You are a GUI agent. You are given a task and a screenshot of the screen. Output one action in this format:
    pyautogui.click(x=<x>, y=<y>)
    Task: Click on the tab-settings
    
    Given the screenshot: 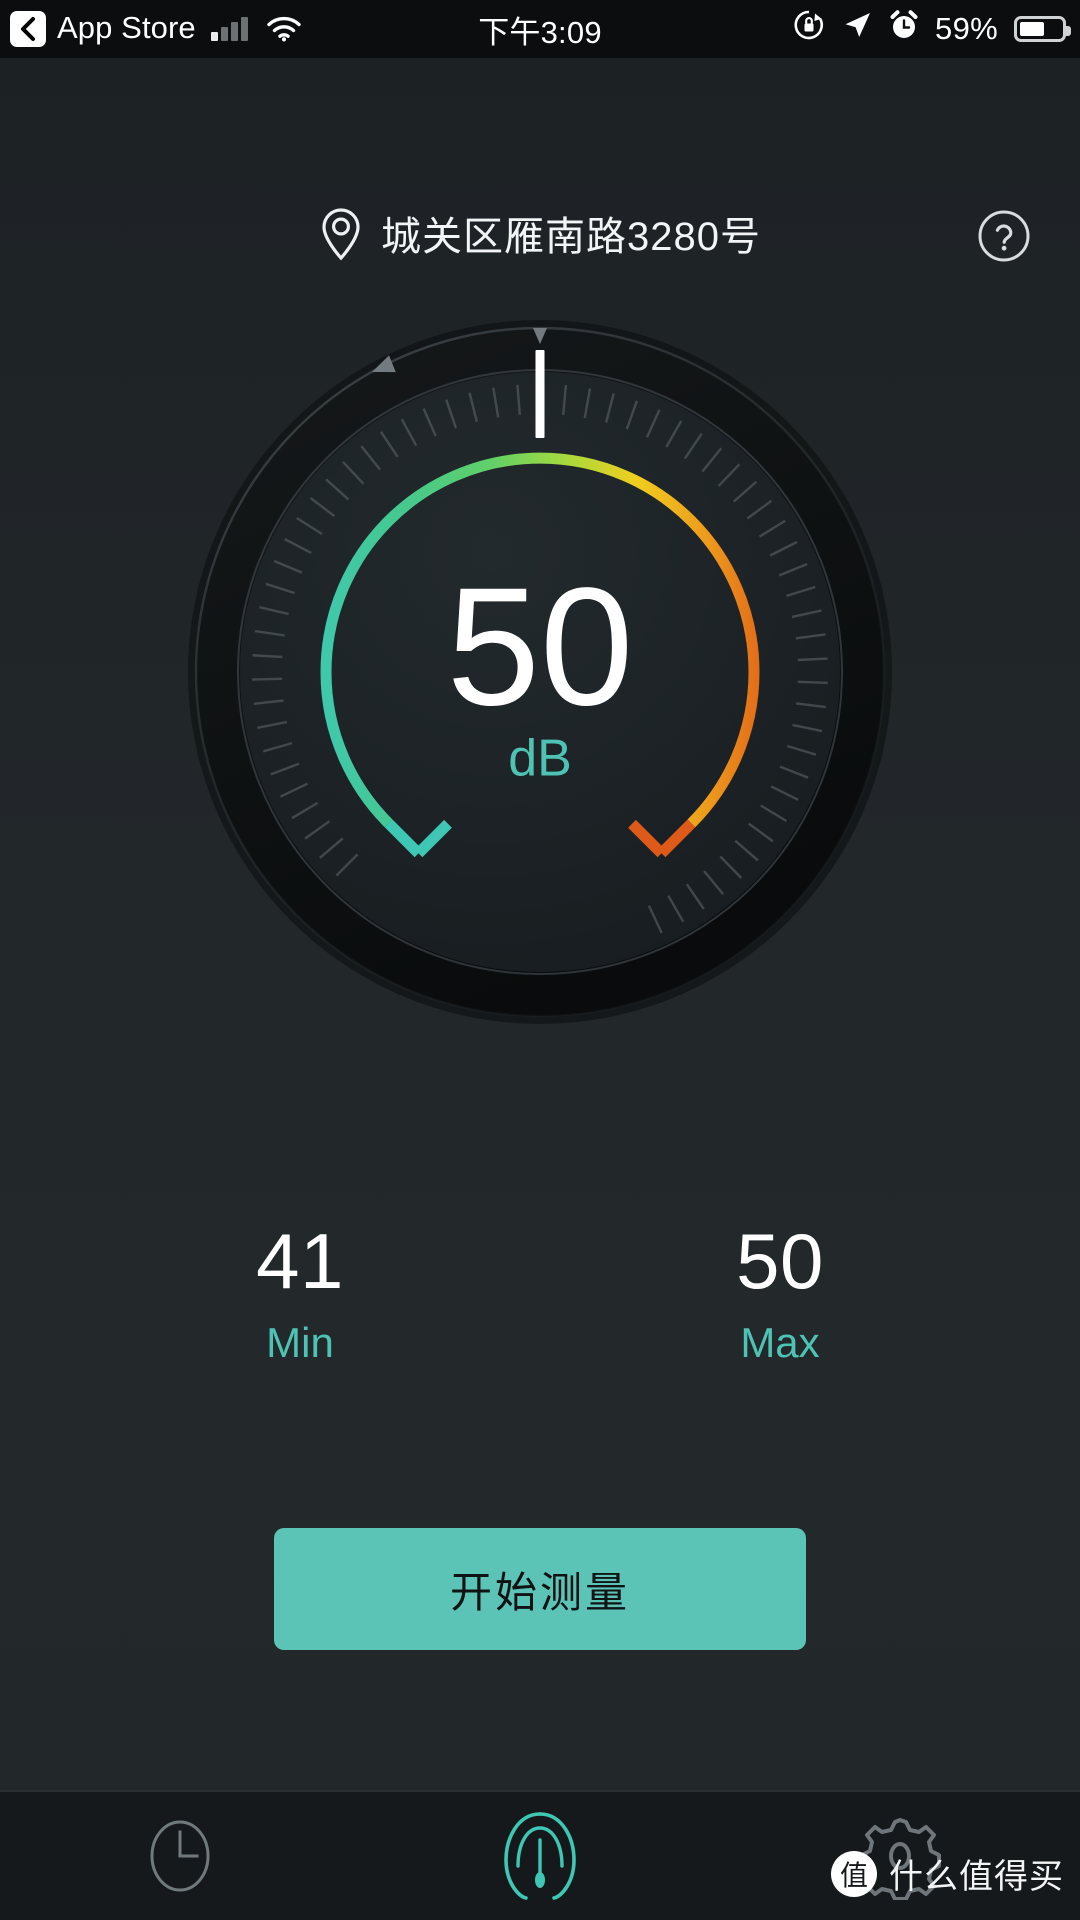 What is the action you would take?
    pyautogui.click(x=900, y=1856)
    